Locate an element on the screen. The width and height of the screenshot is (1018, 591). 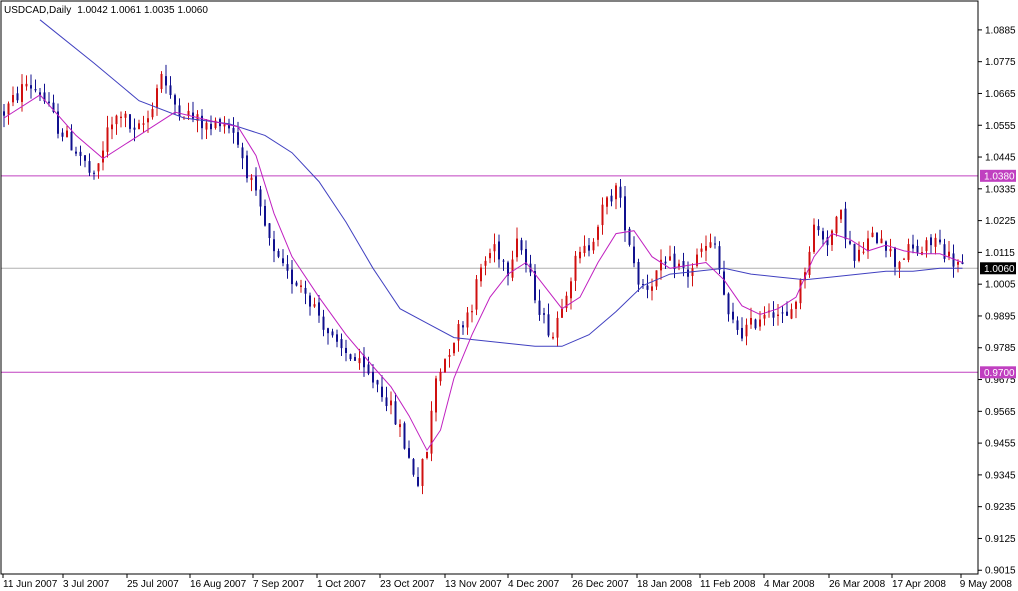
y-tick-label: 0.9895 is located at coordinates (1000, 316).